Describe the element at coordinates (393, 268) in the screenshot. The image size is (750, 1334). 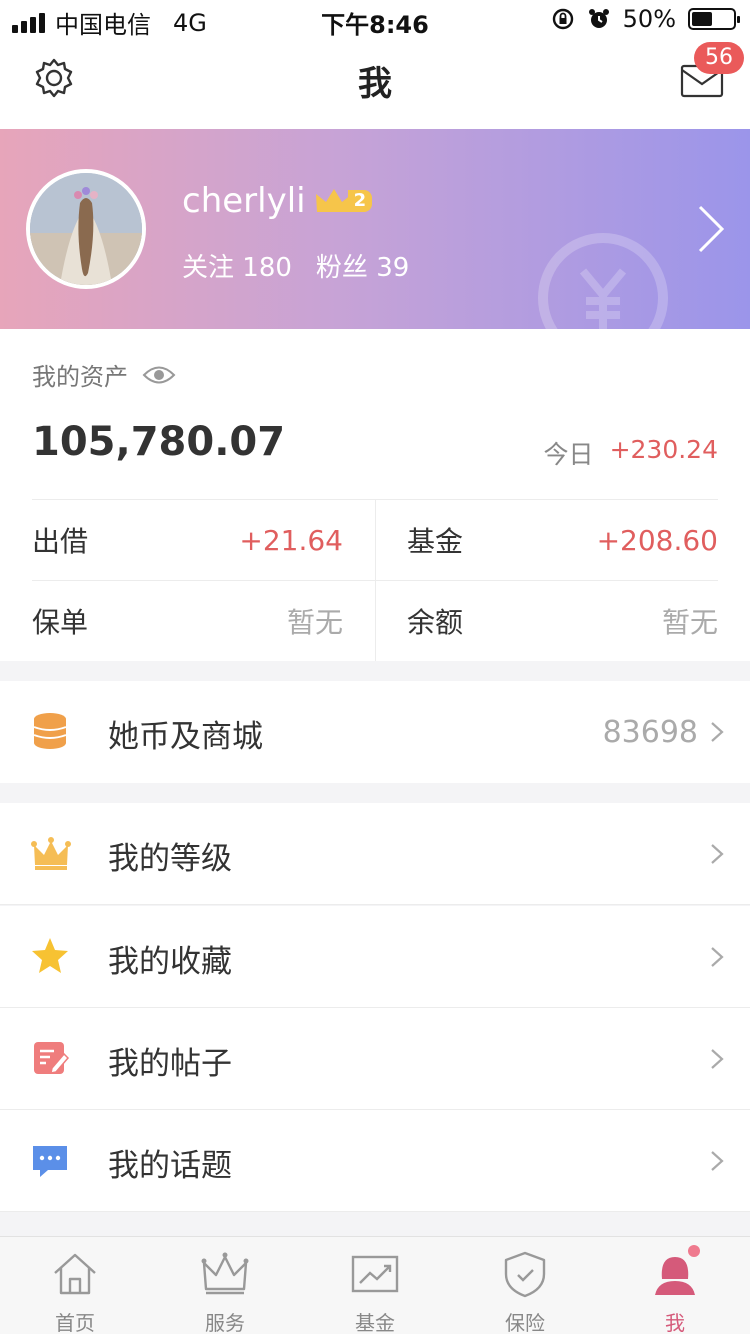
I see `fans-count: 39` at that location.